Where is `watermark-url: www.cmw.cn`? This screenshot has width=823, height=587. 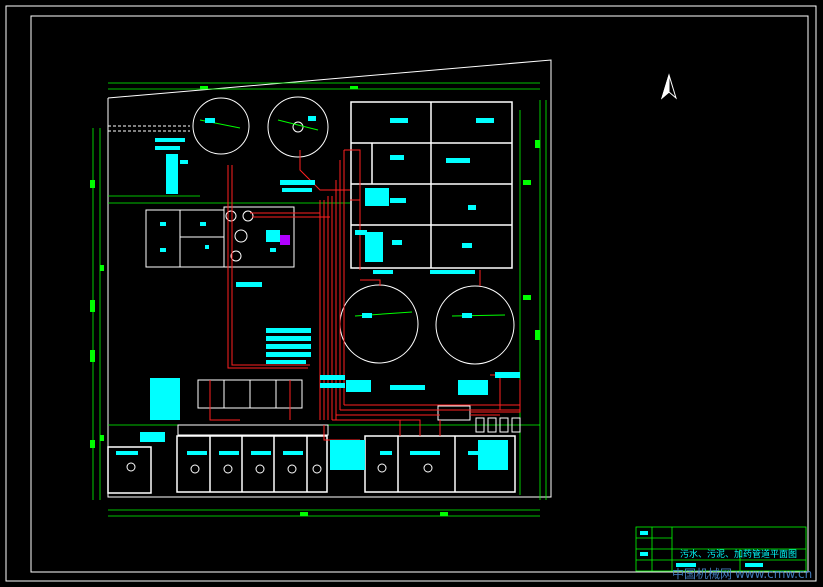
watermark-url: www.cmw.cn is located at coordinates (773, 574).